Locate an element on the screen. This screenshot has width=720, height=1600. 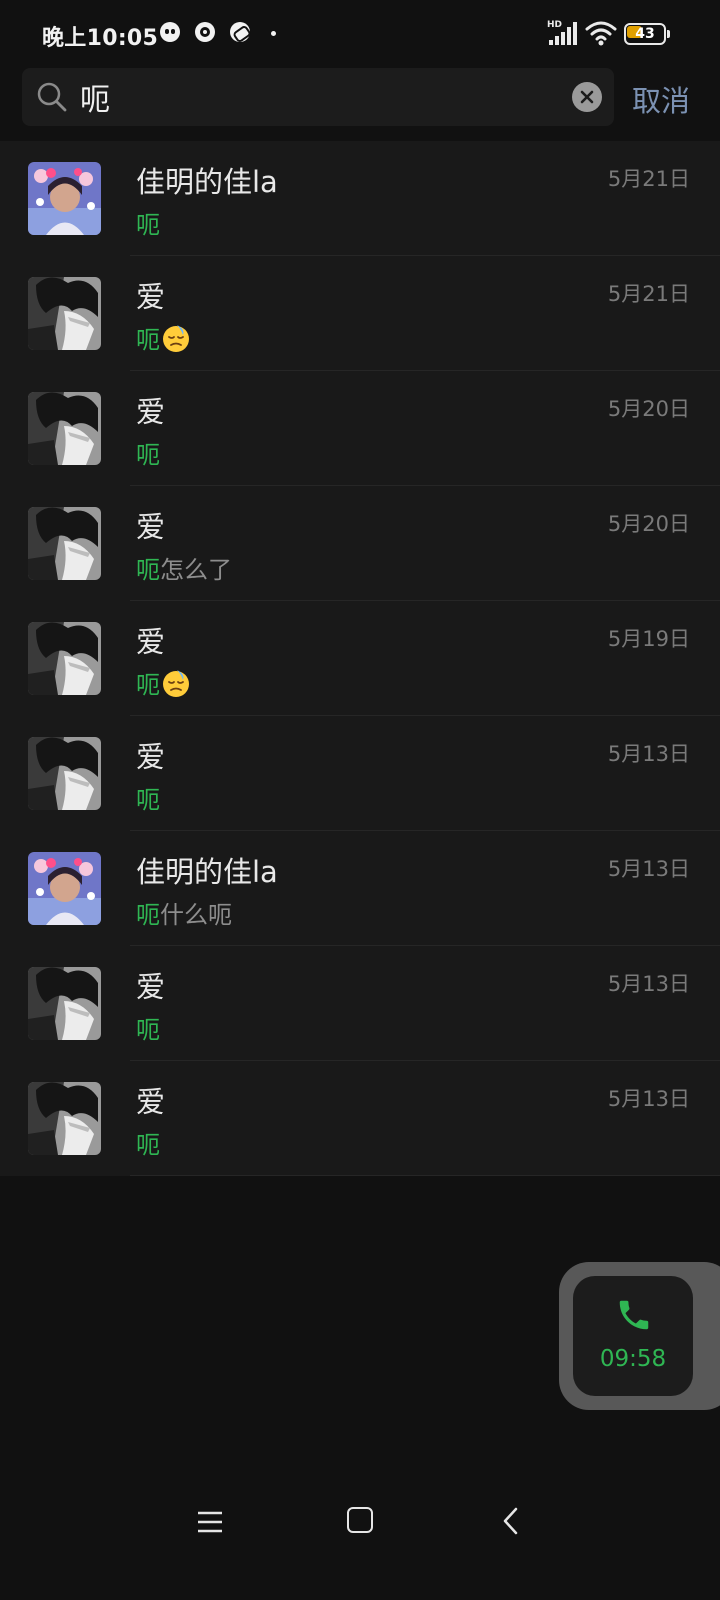
result-item: 爱 5月21日呃 is located at coordinates (360, 313).